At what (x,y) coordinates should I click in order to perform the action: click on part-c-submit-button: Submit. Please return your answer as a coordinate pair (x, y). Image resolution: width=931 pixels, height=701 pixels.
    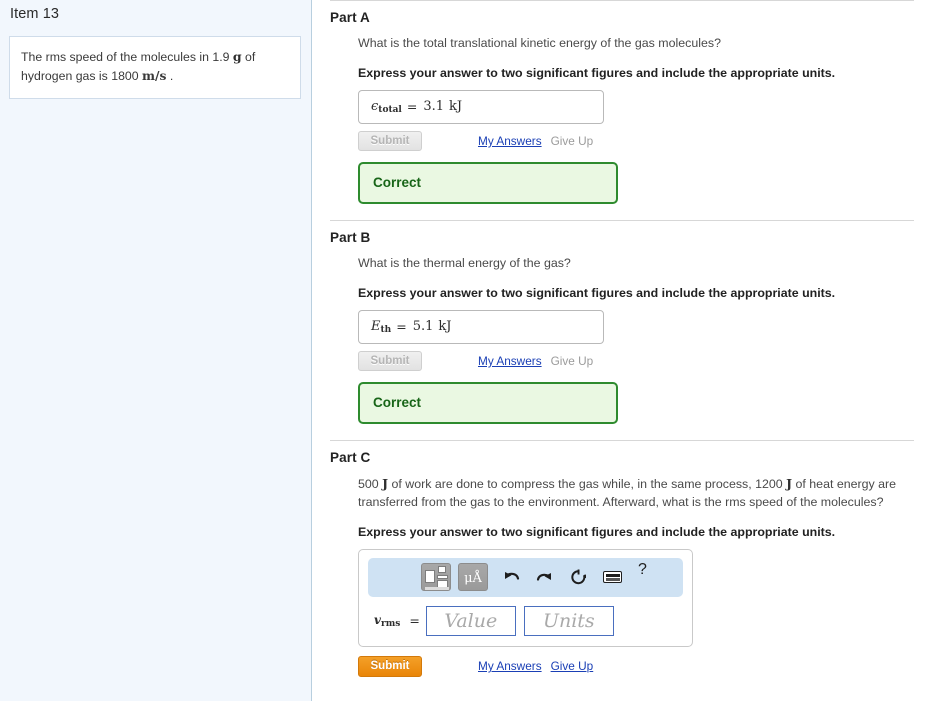
    Looking at the image, I should click on (390, 666).